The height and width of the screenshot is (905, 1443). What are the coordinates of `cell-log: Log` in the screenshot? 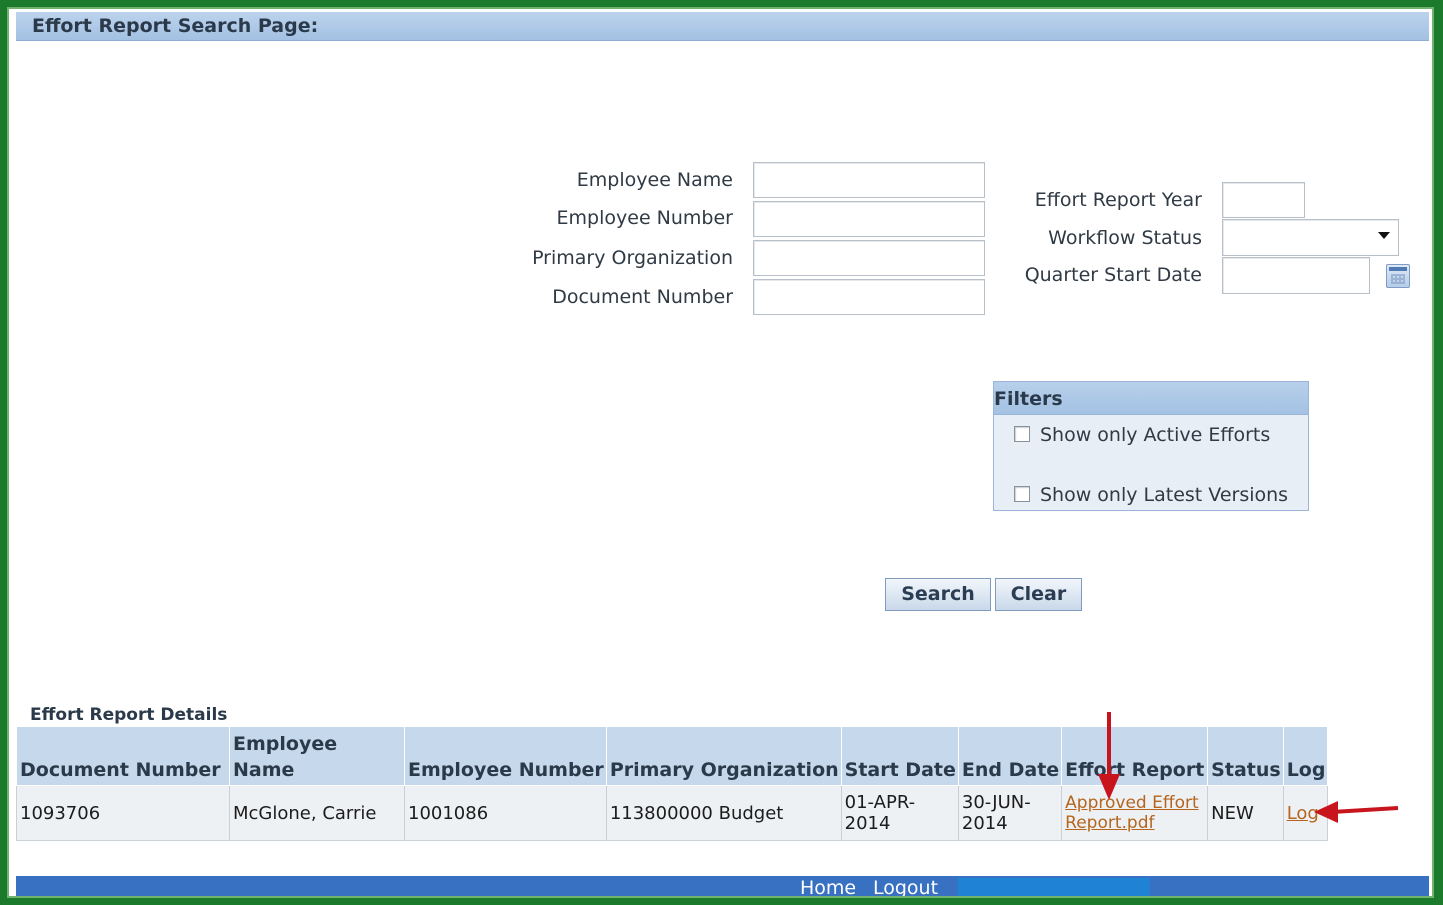 It's located at (1305, 813).